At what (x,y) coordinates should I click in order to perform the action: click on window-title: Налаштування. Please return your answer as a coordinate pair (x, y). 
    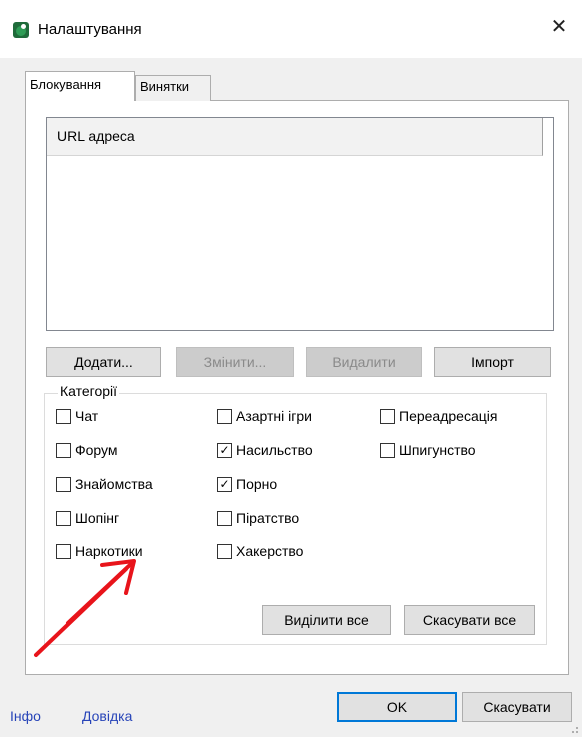
    Looking at the image, I should click on (90, 29).